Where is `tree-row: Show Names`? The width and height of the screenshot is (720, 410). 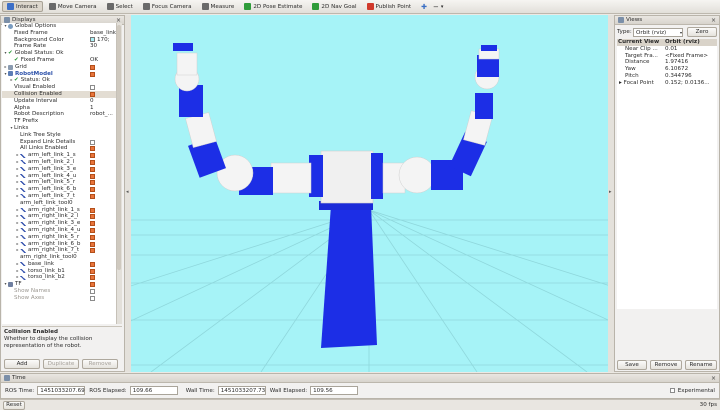 tree-row: Show Names is located at coordinates (59, 291).